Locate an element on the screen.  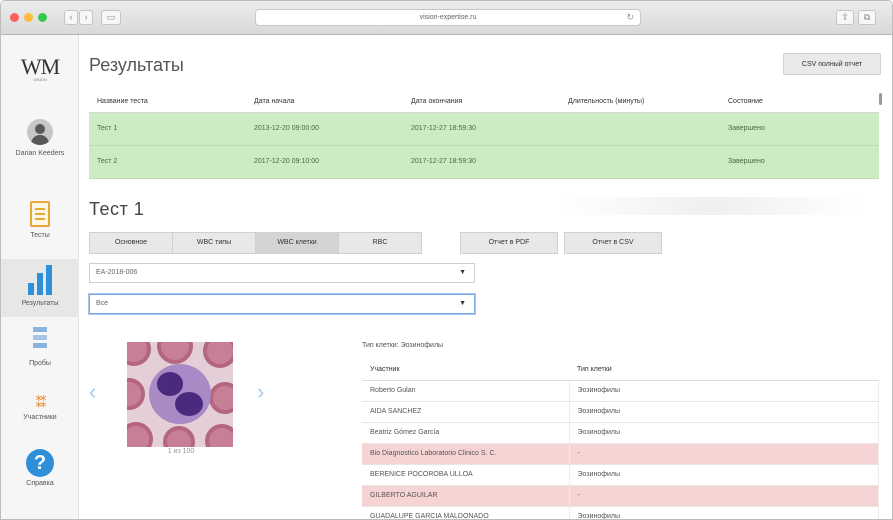
sidebar-item-results: Результаты is located at coordinates (40, 288).